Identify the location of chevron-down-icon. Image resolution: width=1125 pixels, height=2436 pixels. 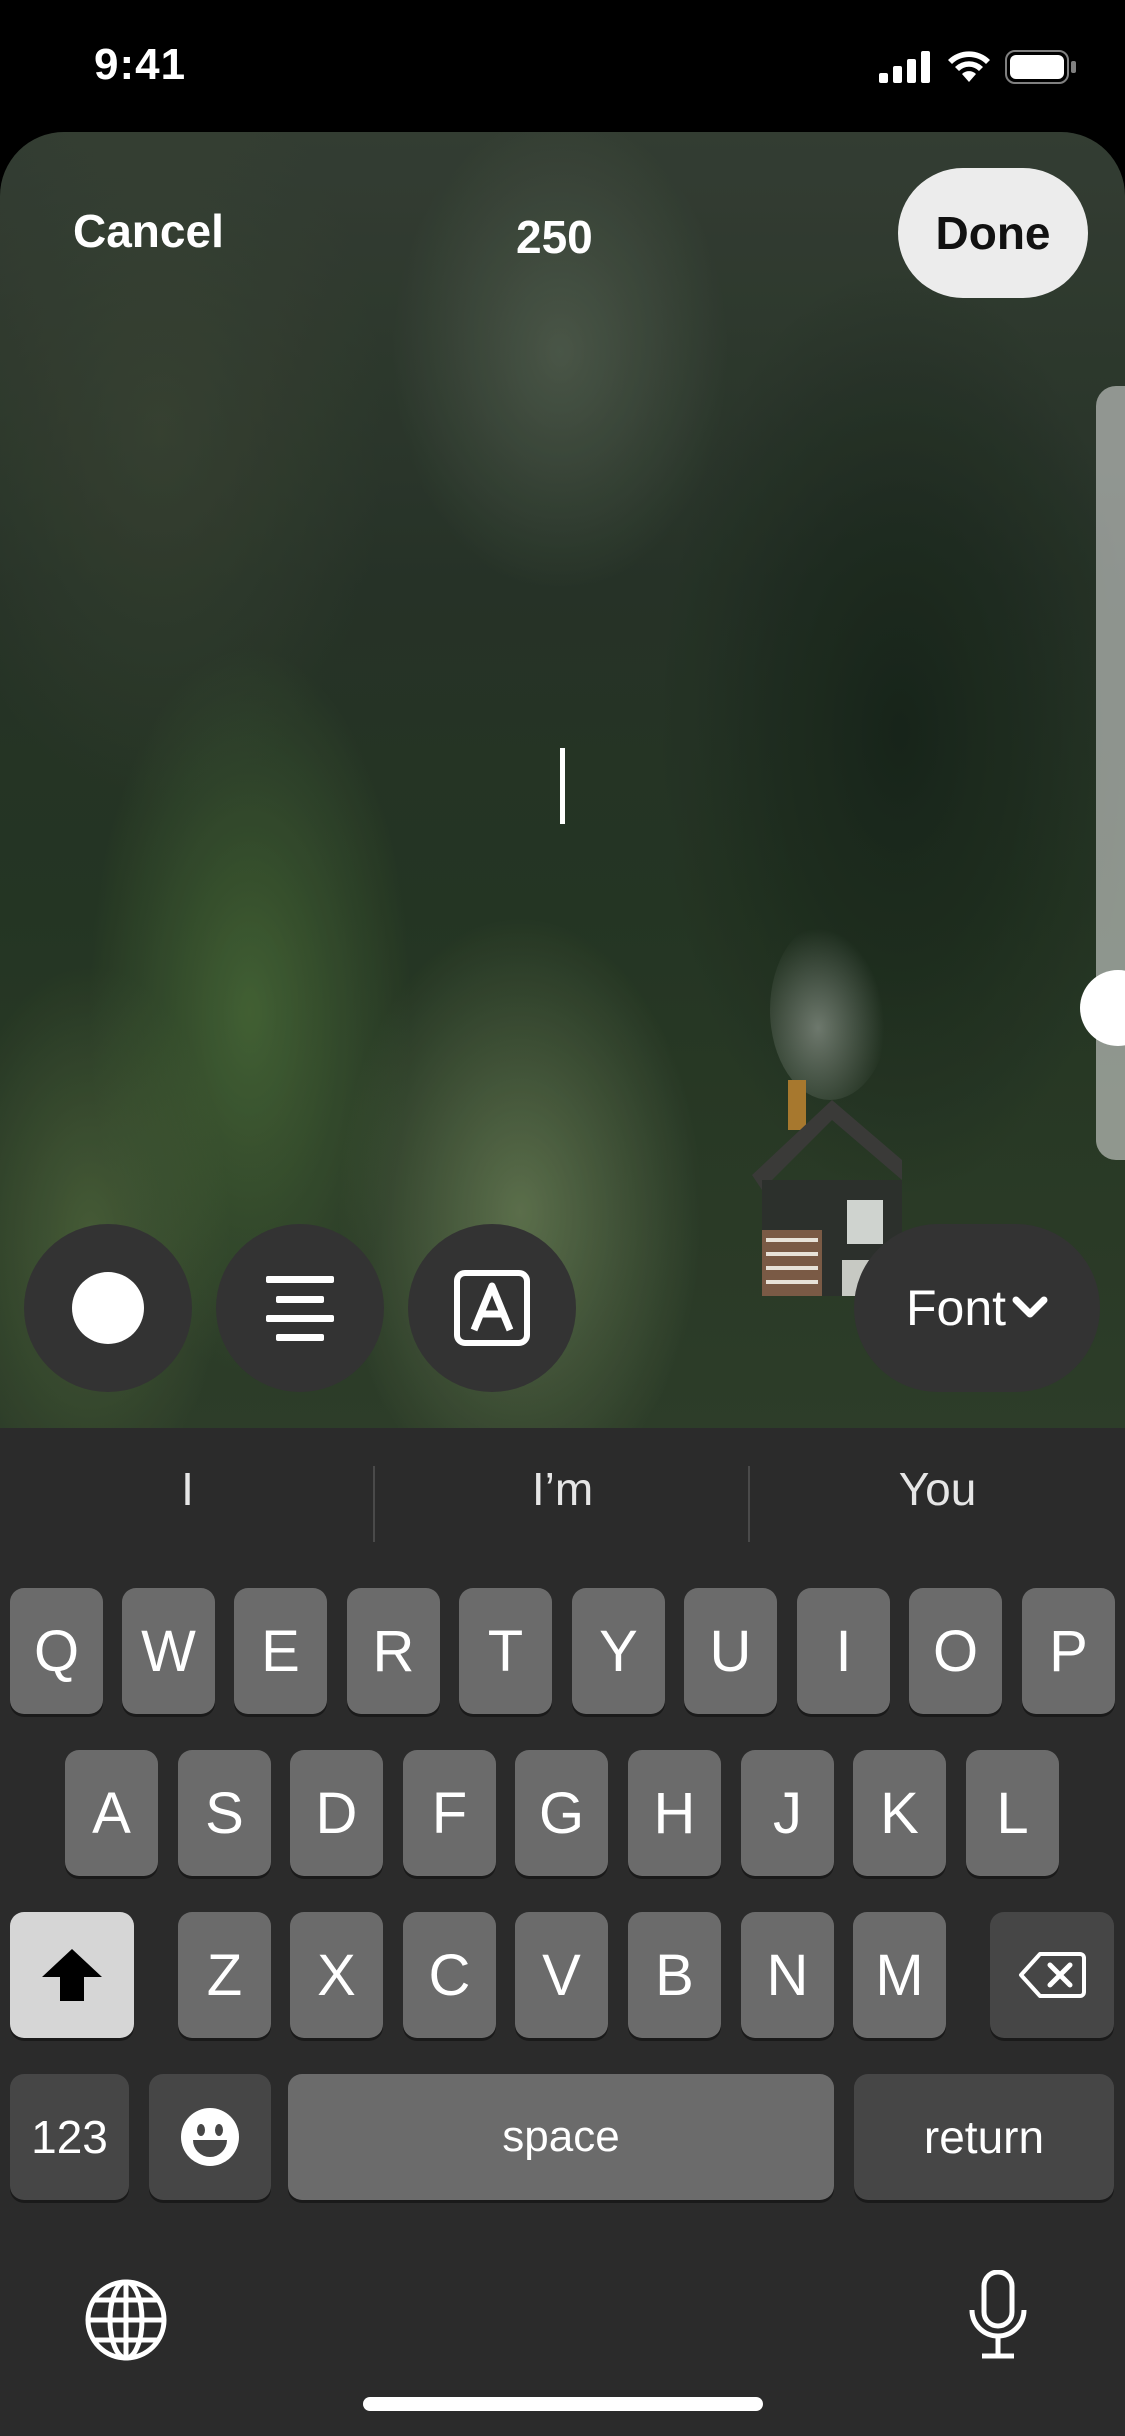
(1030, 1307).